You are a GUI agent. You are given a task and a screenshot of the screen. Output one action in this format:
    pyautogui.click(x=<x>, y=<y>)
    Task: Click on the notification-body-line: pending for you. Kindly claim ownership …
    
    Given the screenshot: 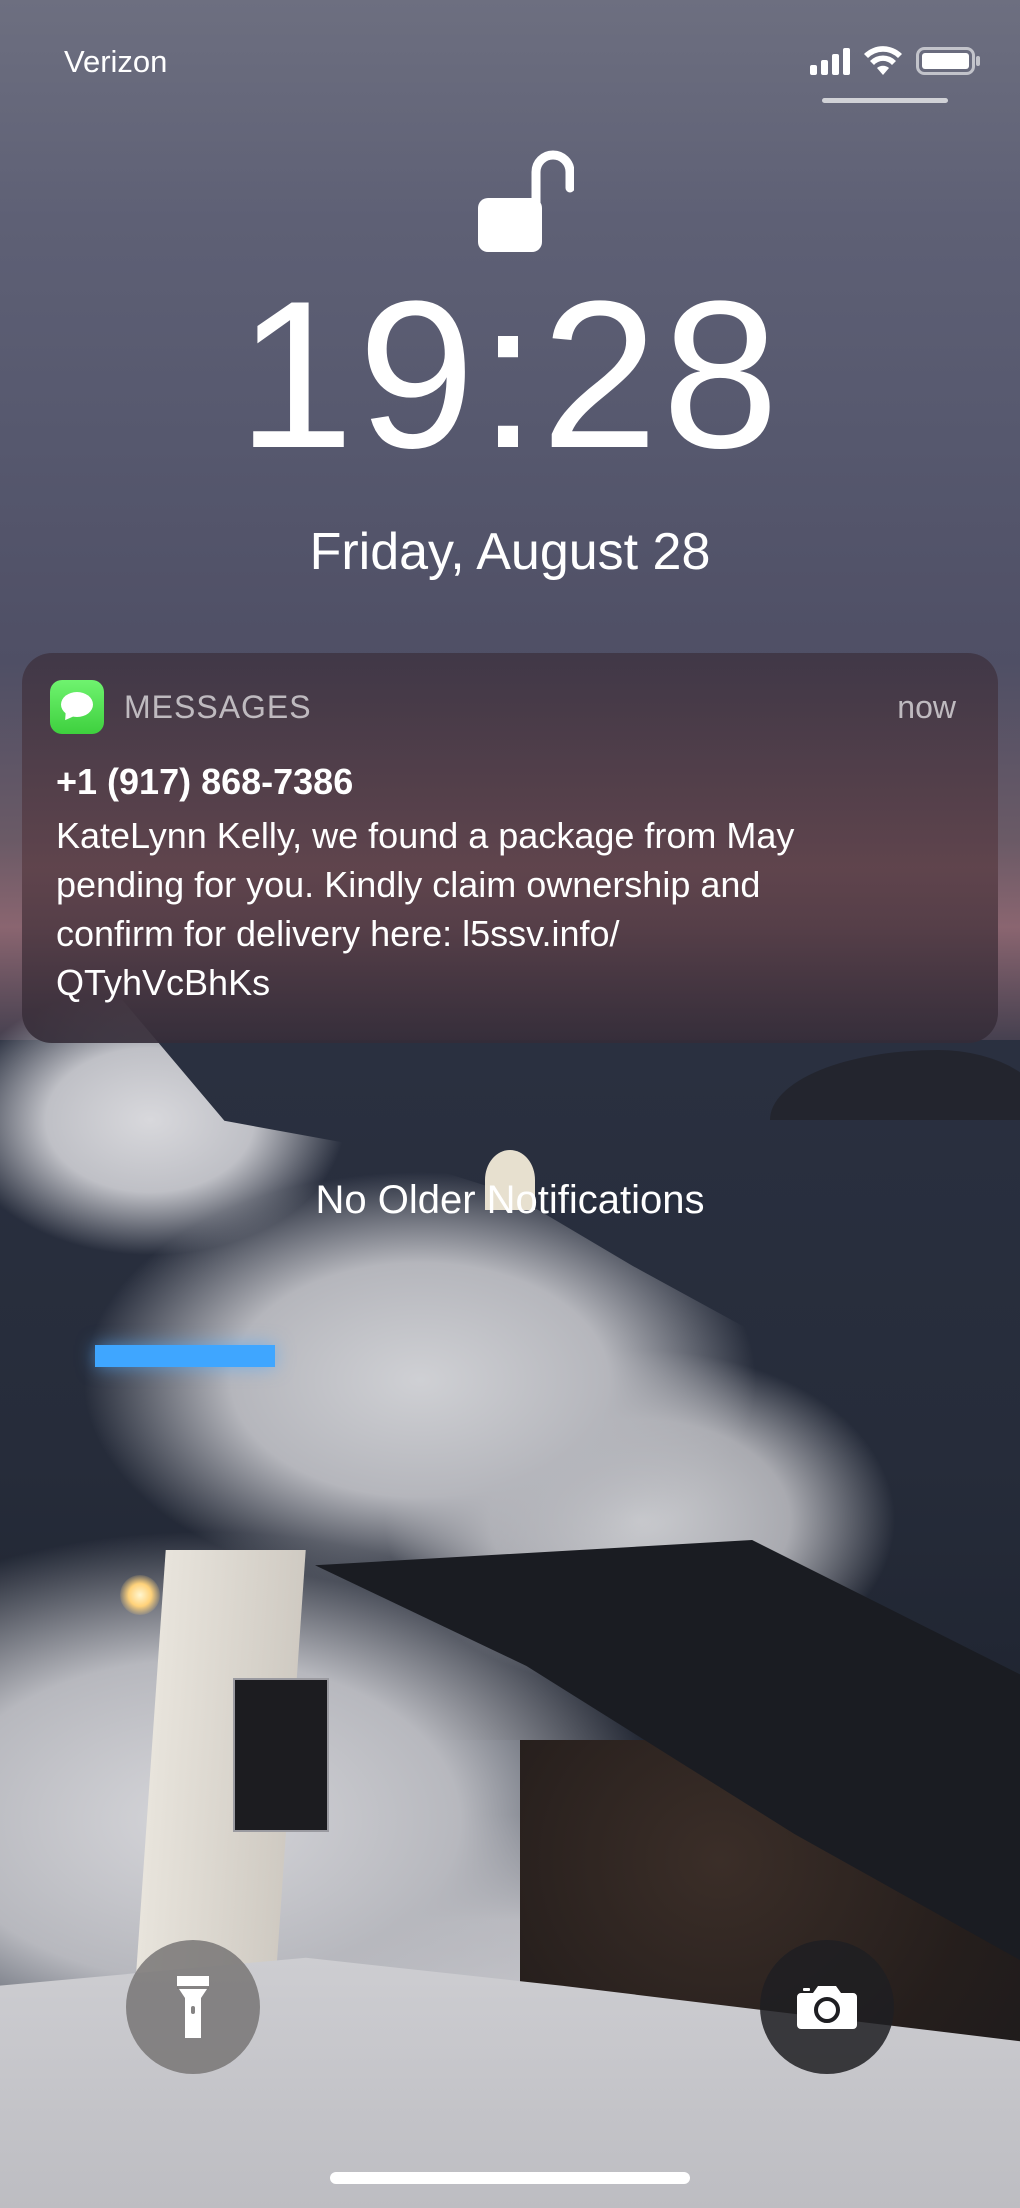 What is the action you would take?
    pyautogui.click(x=408, y=884)
    